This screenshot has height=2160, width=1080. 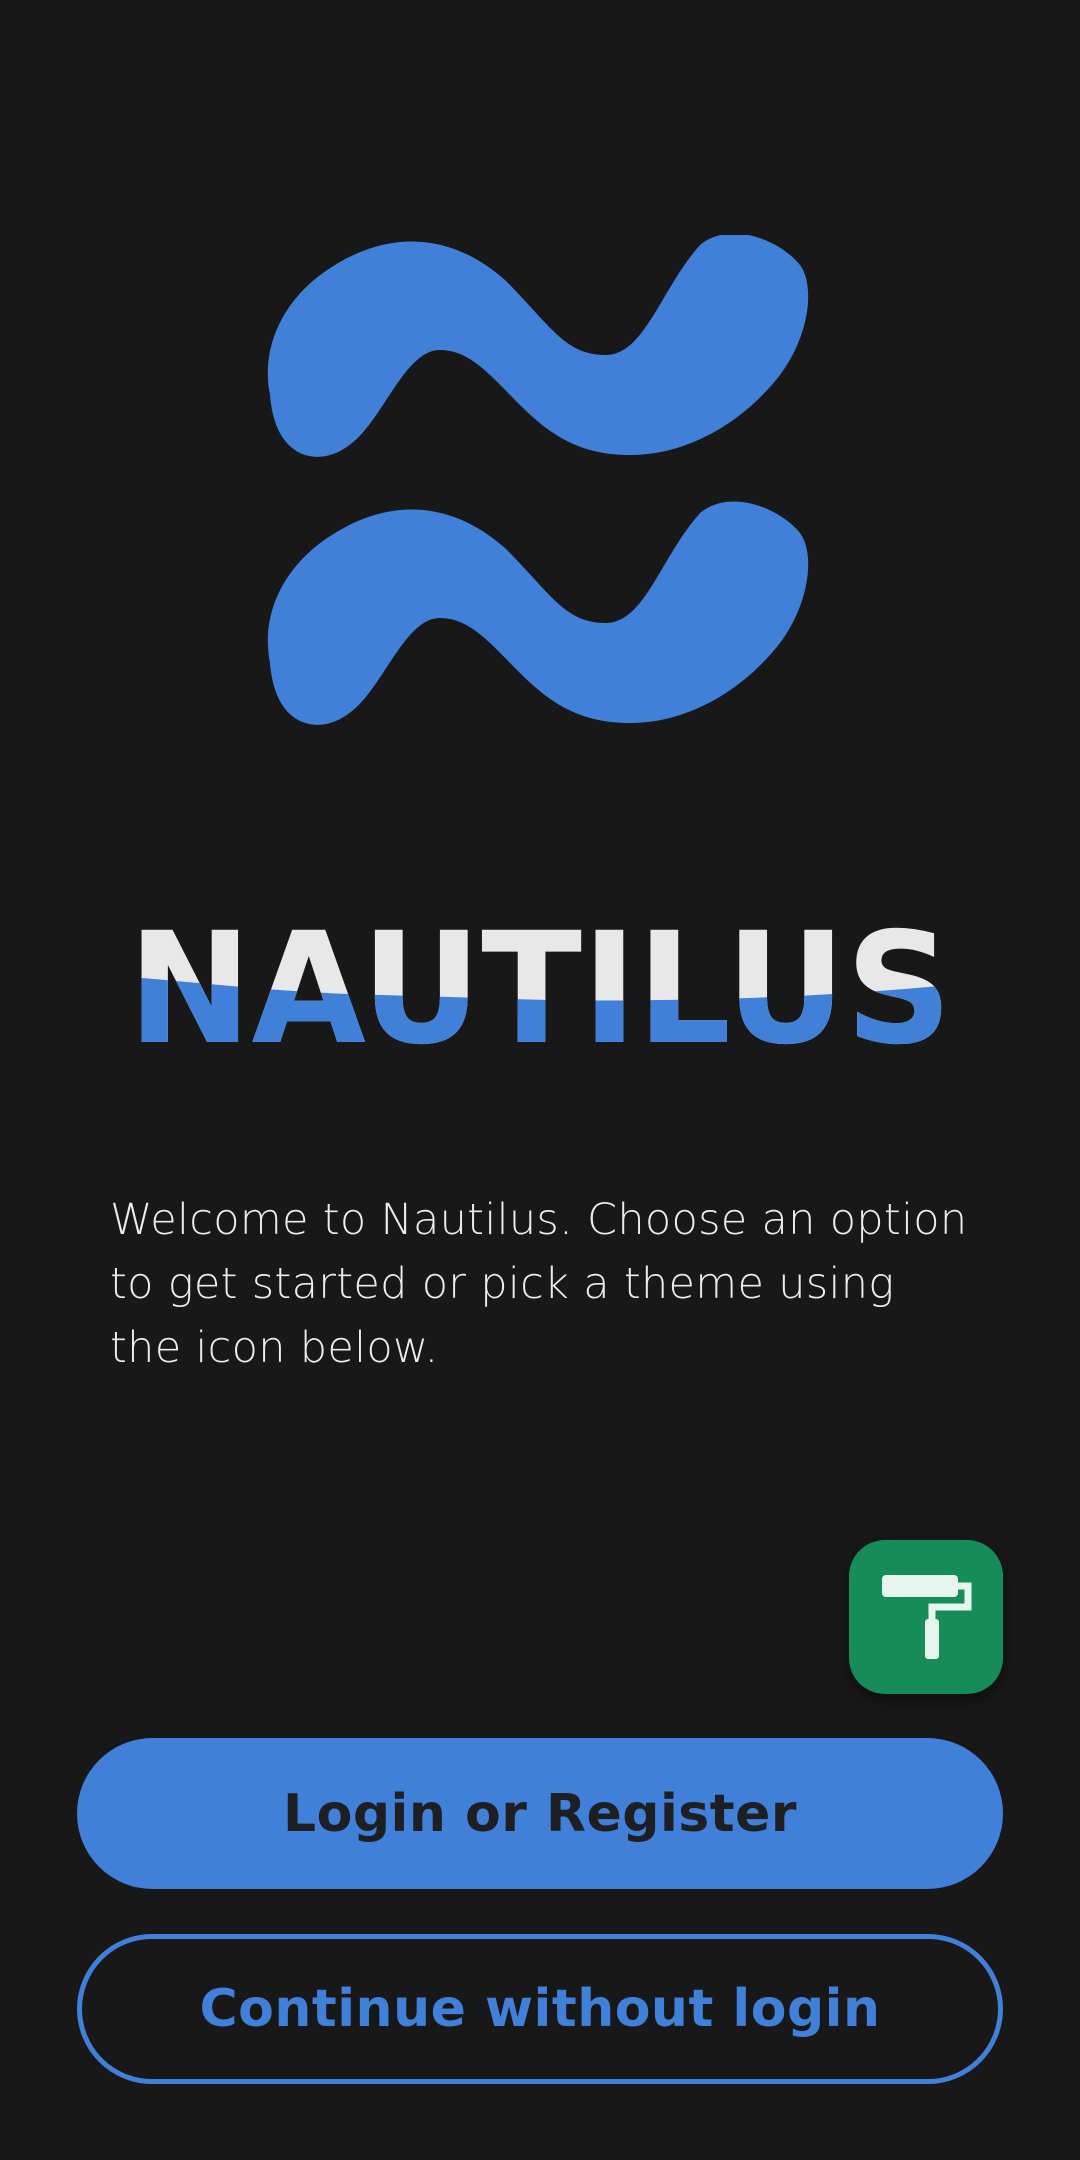 I want to click on logo-wave-lower, so click(x=538, y=613).